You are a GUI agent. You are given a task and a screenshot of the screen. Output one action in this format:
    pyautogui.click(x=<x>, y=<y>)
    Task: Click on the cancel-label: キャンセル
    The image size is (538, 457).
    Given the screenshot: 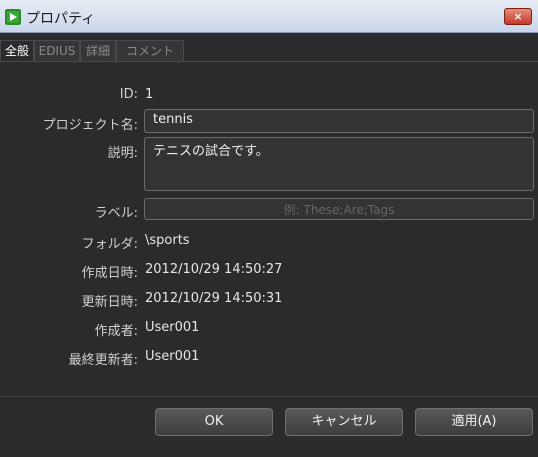 What is the action you would take?
    pyautogui.click(x=344, y=421)
    